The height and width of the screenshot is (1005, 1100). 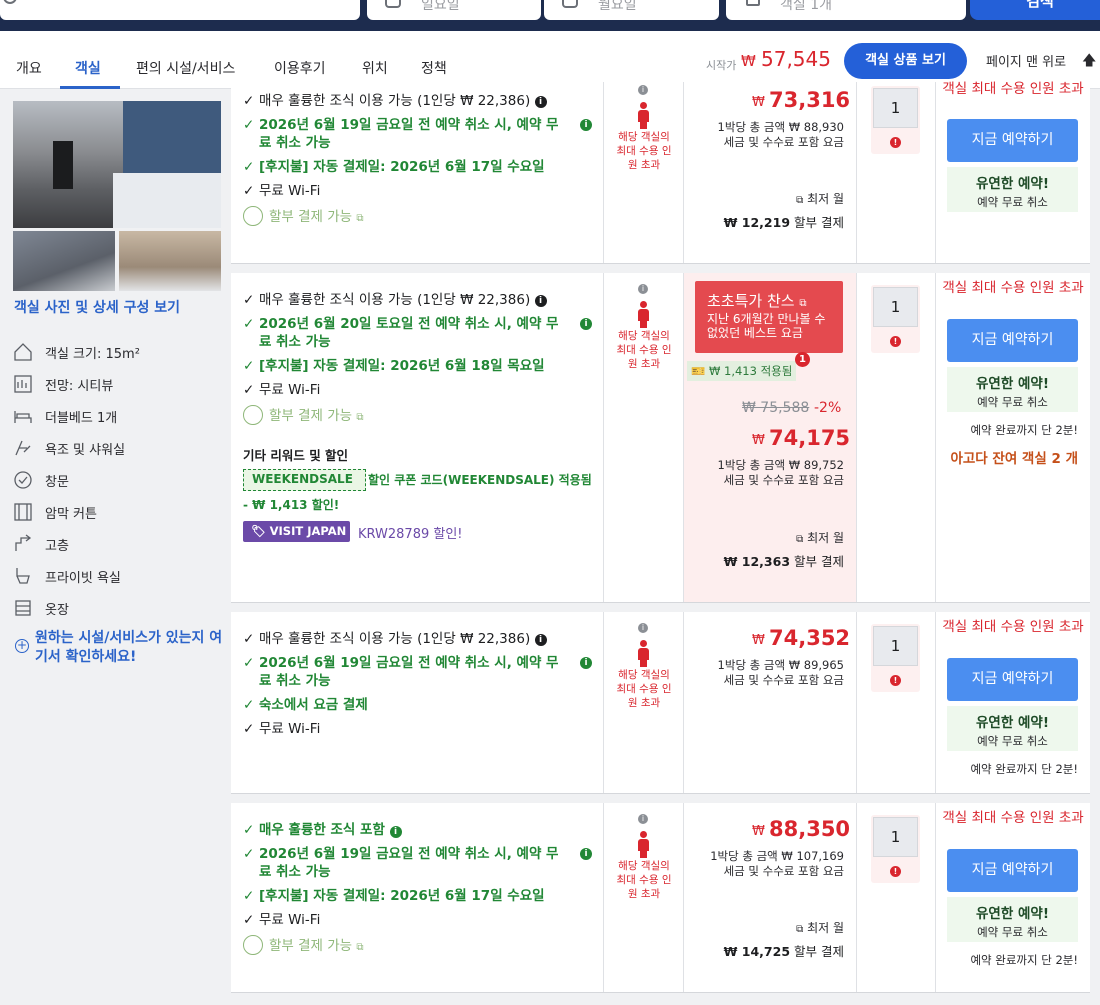 What do you see at coordinates (29, 68) in the screenshot?
I see `tab-overview: 개요` at bounding box center [29, 68].